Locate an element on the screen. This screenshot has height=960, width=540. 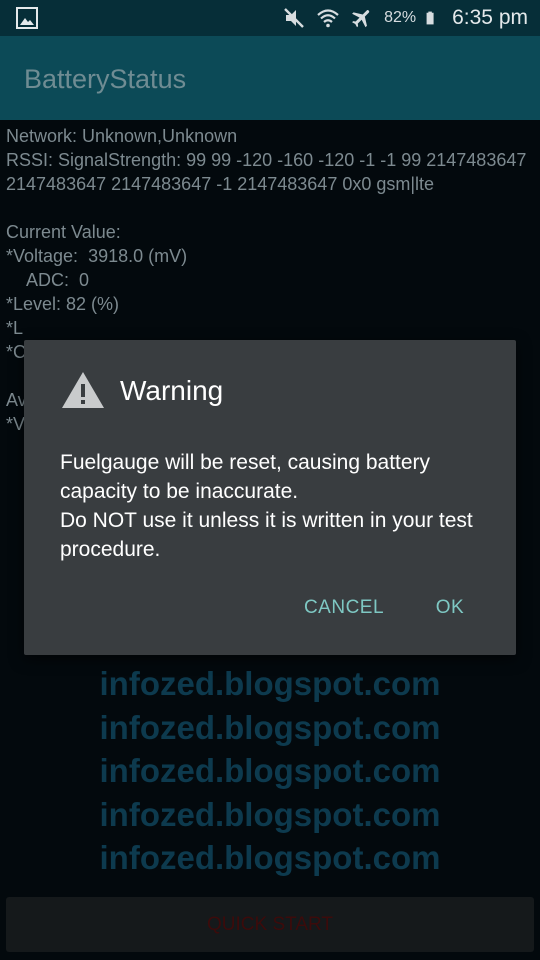
status-icons: 82% 6:35 pm is located at coordinates (405, 18).